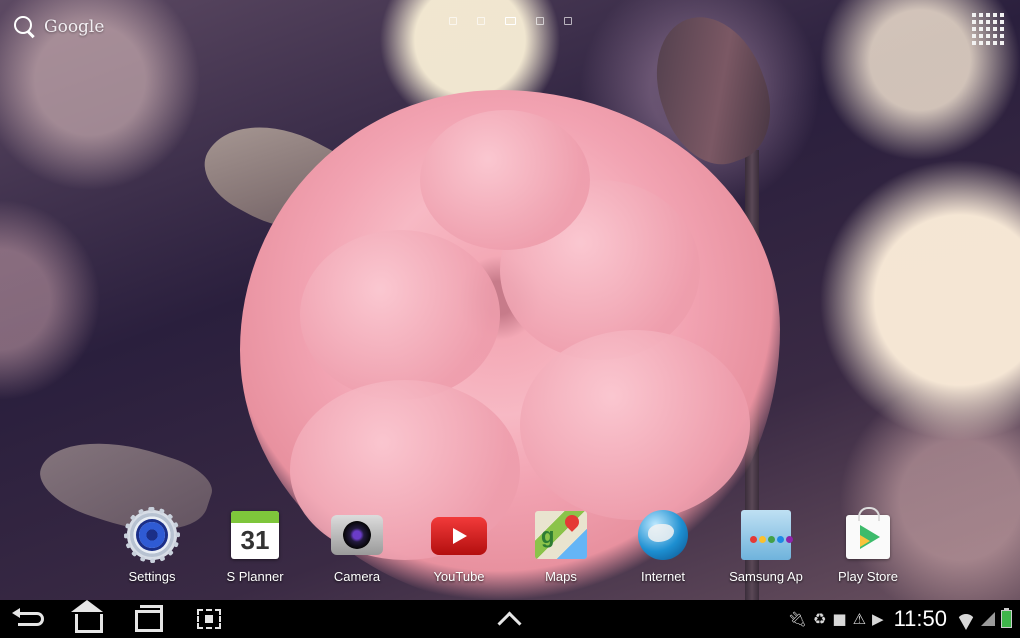 The image size is (1020, 638). What do you see at coordinates (74, 27) in the screenshot?
I see `search-label: Google` at bounding box center [74, 27].